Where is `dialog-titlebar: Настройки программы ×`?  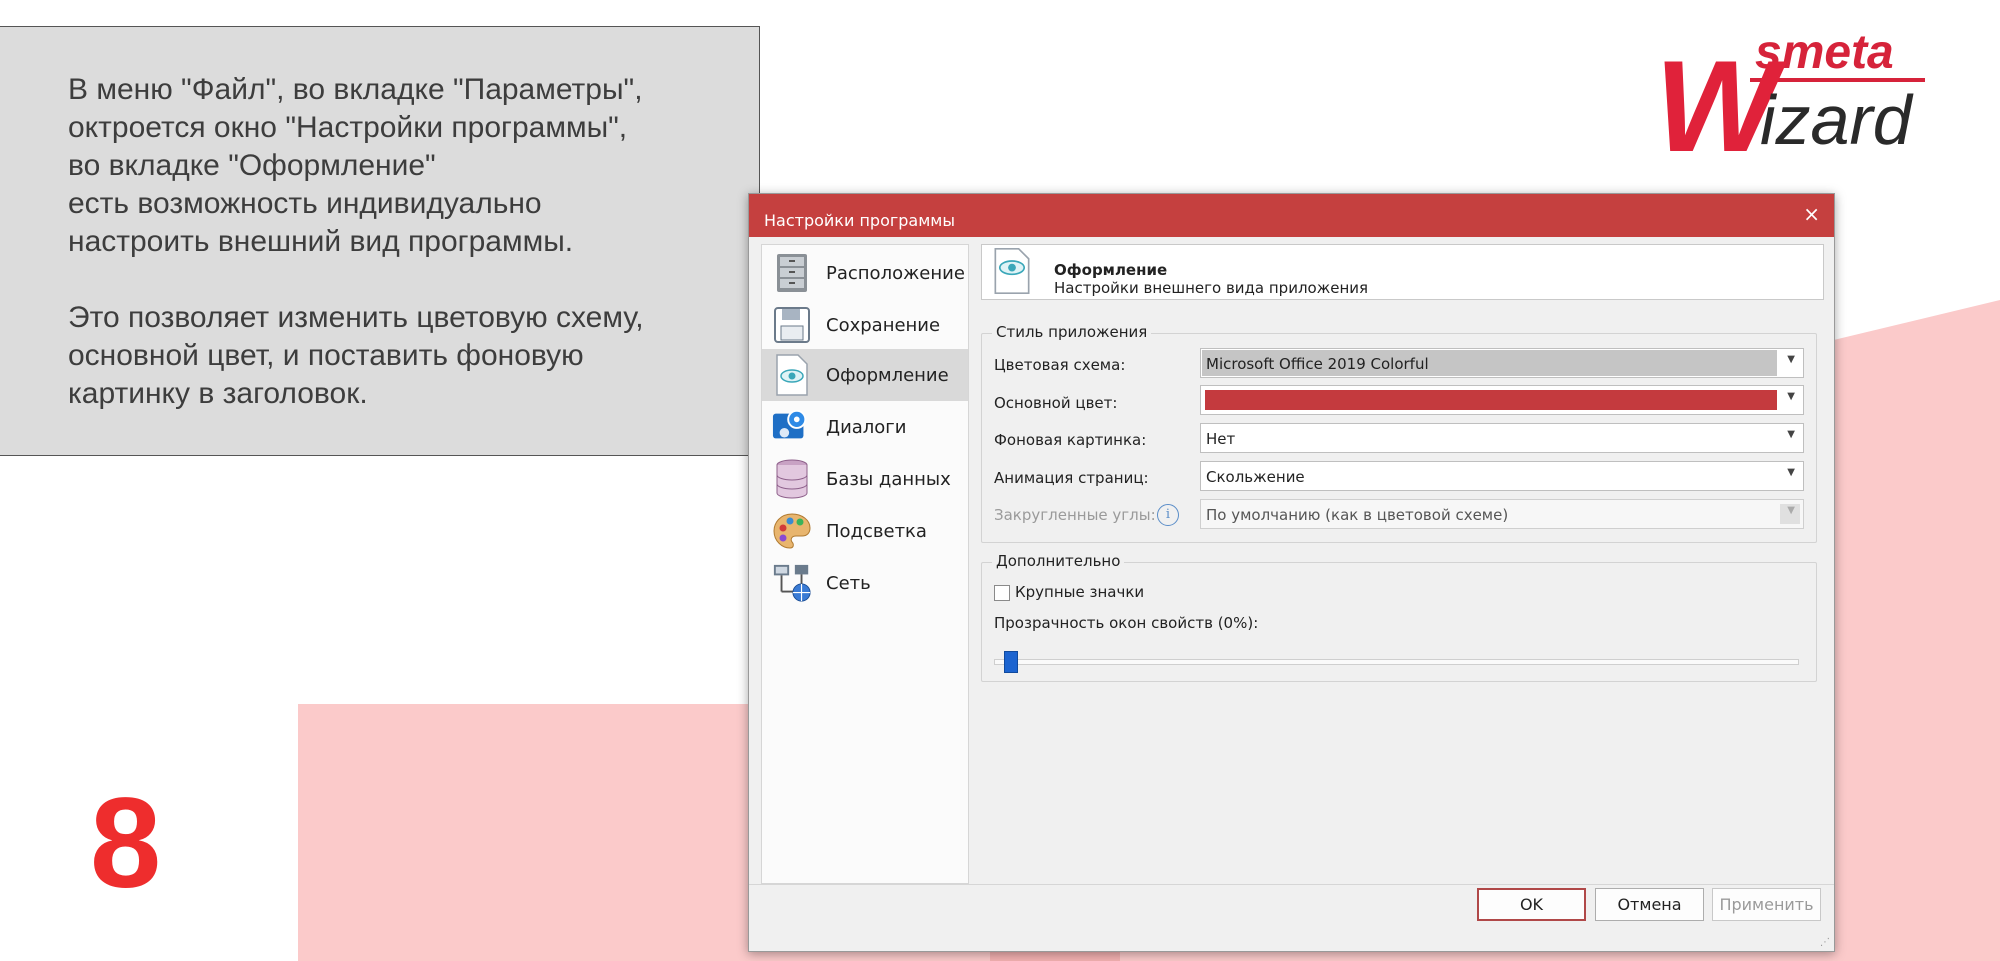
dialog-titlebar: Настройки программы × is located at coordinates (1291, 215).